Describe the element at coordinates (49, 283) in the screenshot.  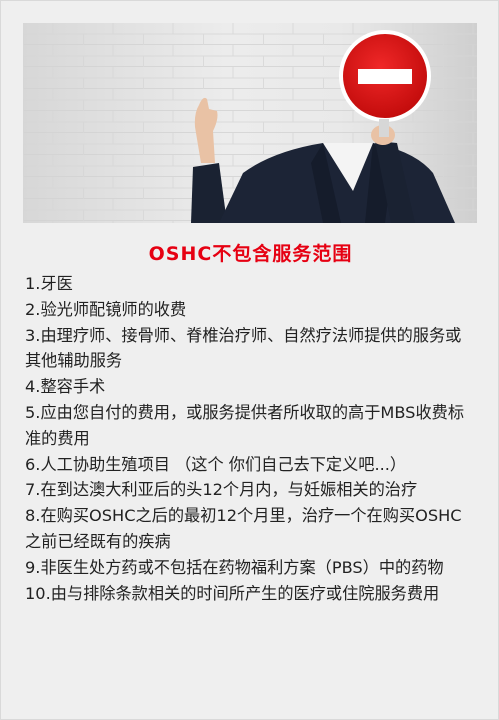
I see `list-item: 1.牙医` at that location.